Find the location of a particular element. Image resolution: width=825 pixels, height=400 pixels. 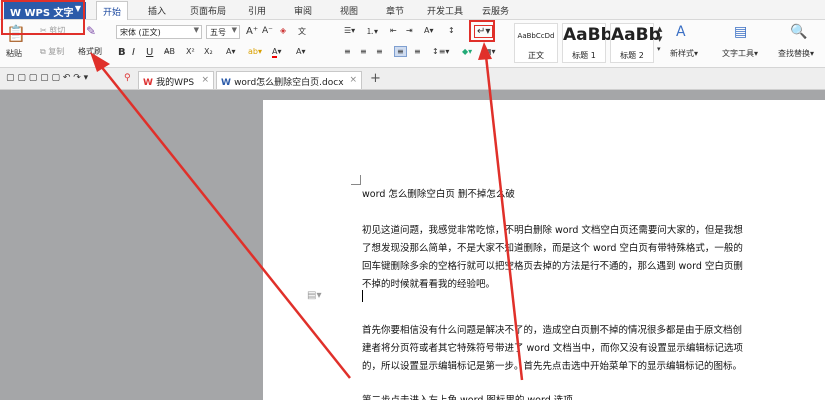

font-size-value: 五号 is located at coordinates (218, 32).